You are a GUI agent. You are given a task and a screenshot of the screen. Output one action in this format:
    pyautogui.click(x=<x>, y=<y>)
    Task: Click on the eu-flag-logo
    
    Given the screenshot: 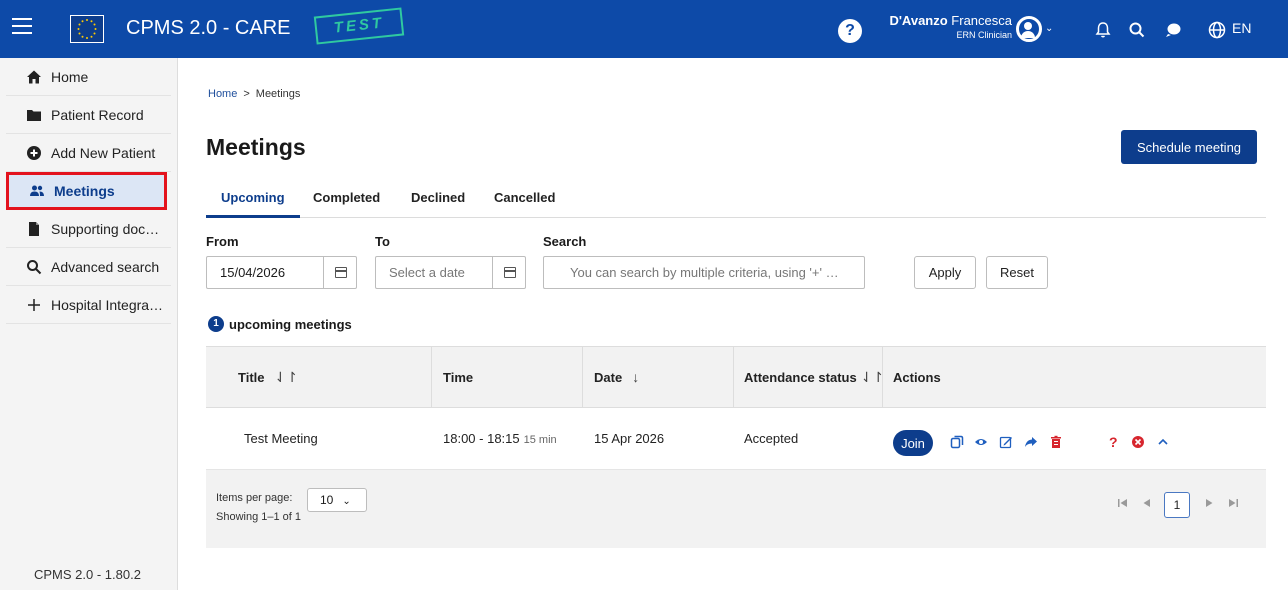 What is the action you would take?
    pyautogui.click(x=87, y=29)
    